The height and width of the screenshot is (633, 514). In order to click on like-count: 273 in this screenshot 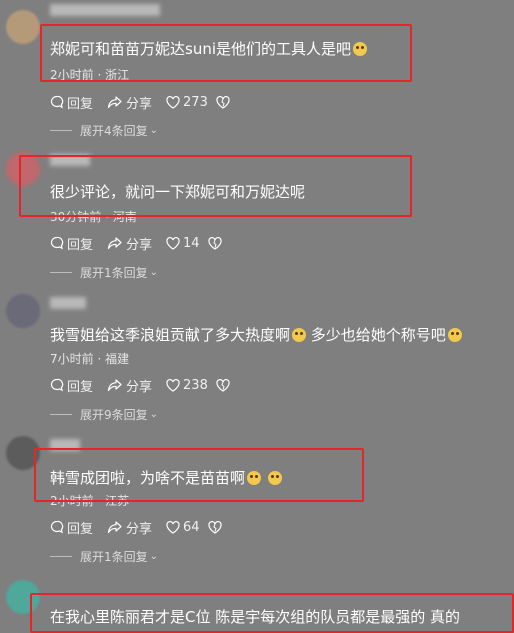, I will do `click(195, 102)`.